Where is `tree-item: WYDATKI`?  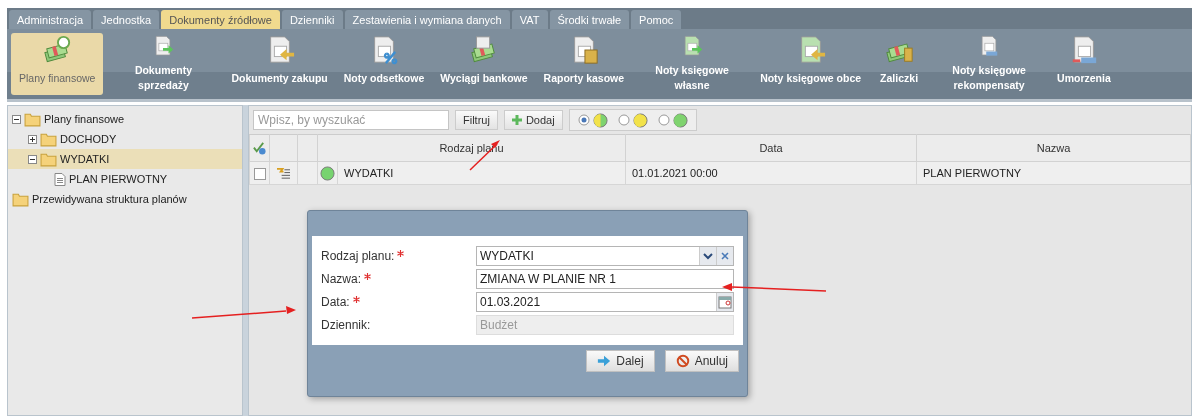
tree-item: WYDATKI is located at coordinates (125, 159).